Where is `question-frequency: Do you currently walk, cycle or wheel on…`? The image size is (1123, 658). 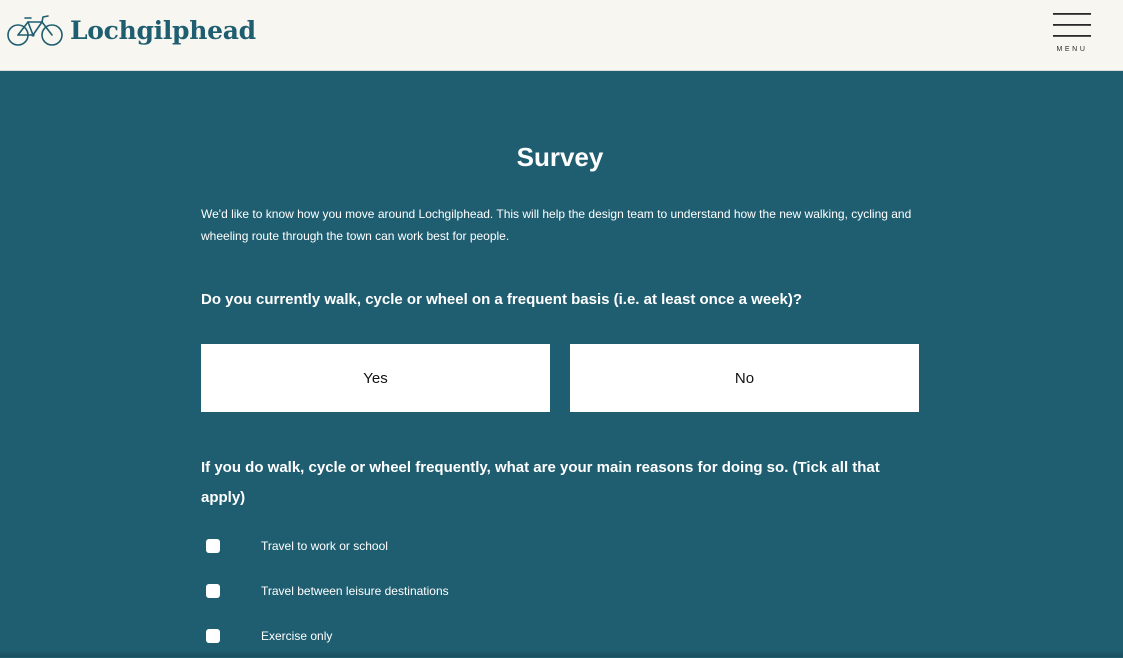
question-frequency: Do you currently walk, cycle or wheel on… is located at coordinates (502, 299).